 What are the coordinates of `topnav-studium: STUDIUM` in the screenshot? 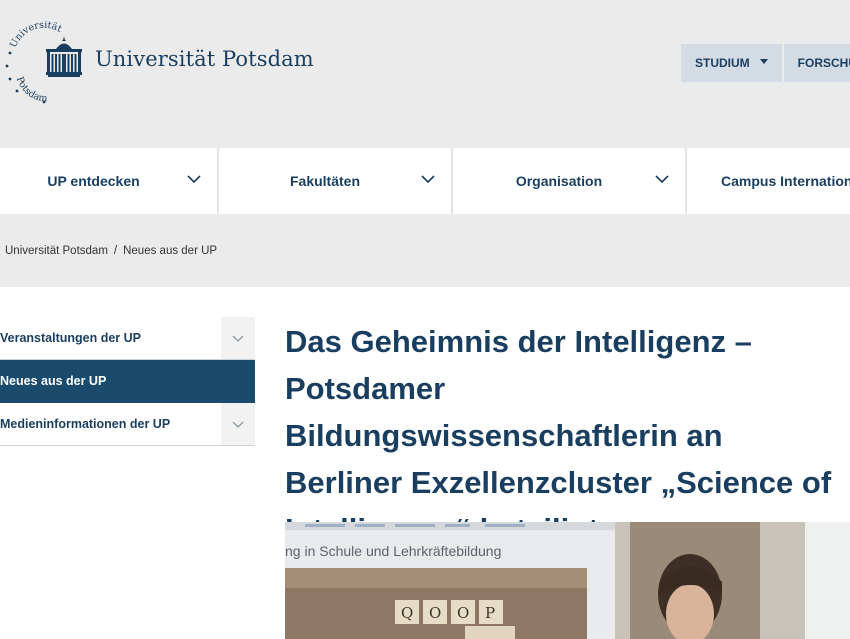 It's located at (731, 63).